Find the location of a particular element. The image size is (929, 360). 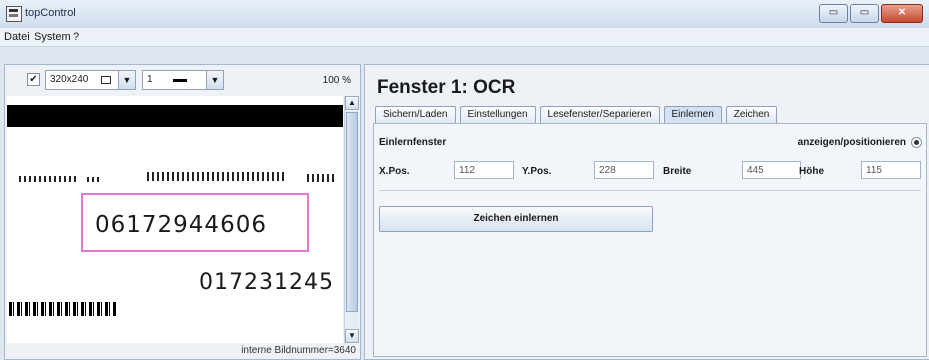

menu-datei: Datei is located at coordinates (17, 37).